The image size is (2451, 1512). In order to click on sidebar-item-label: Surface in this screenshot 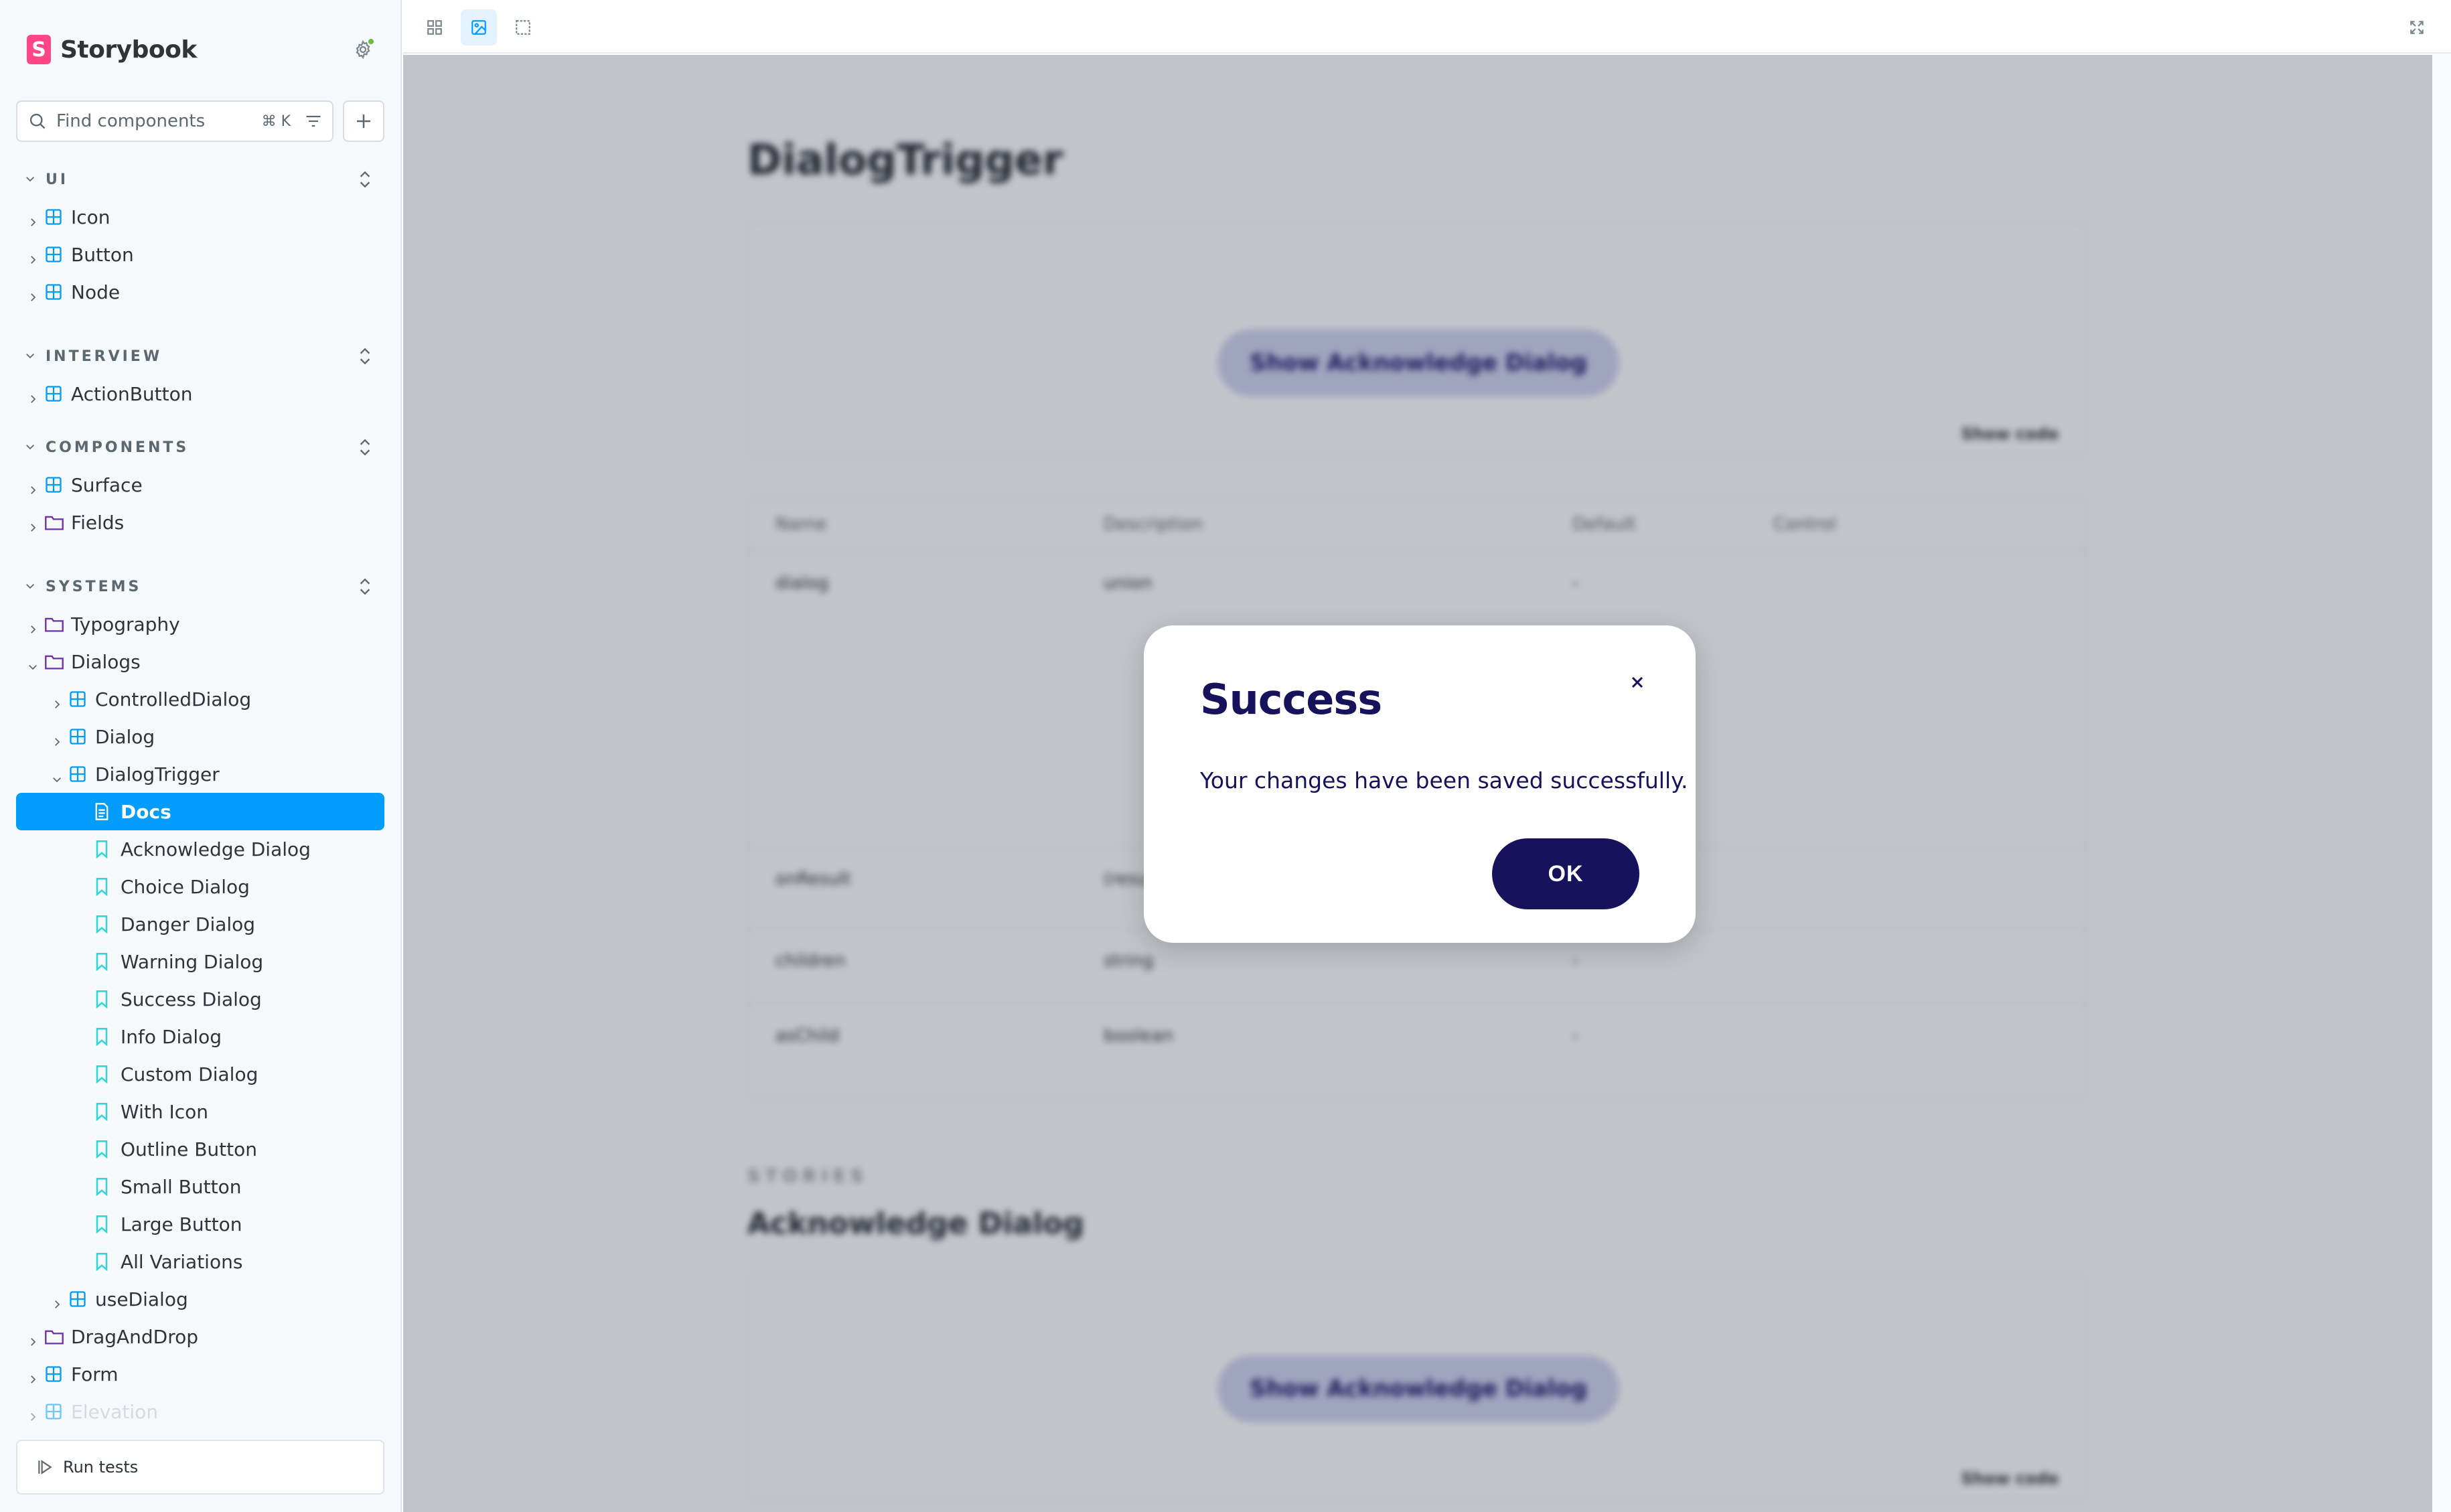, I will do `click(107, 485)`.